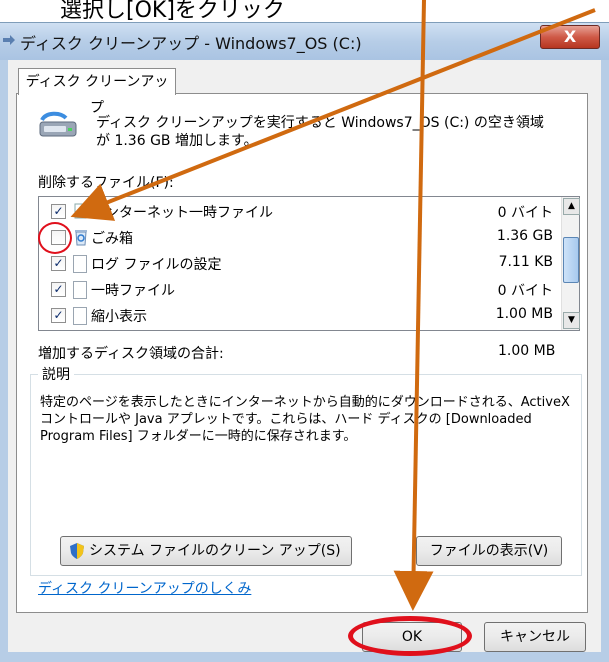 The height and width of the screenshot is (662, 609). What do you see at coordinates (299, 316) in the screenshot?
I see `list-item: ✓ 縮小表示 1.00 MB` at bounding box center [299, 316].